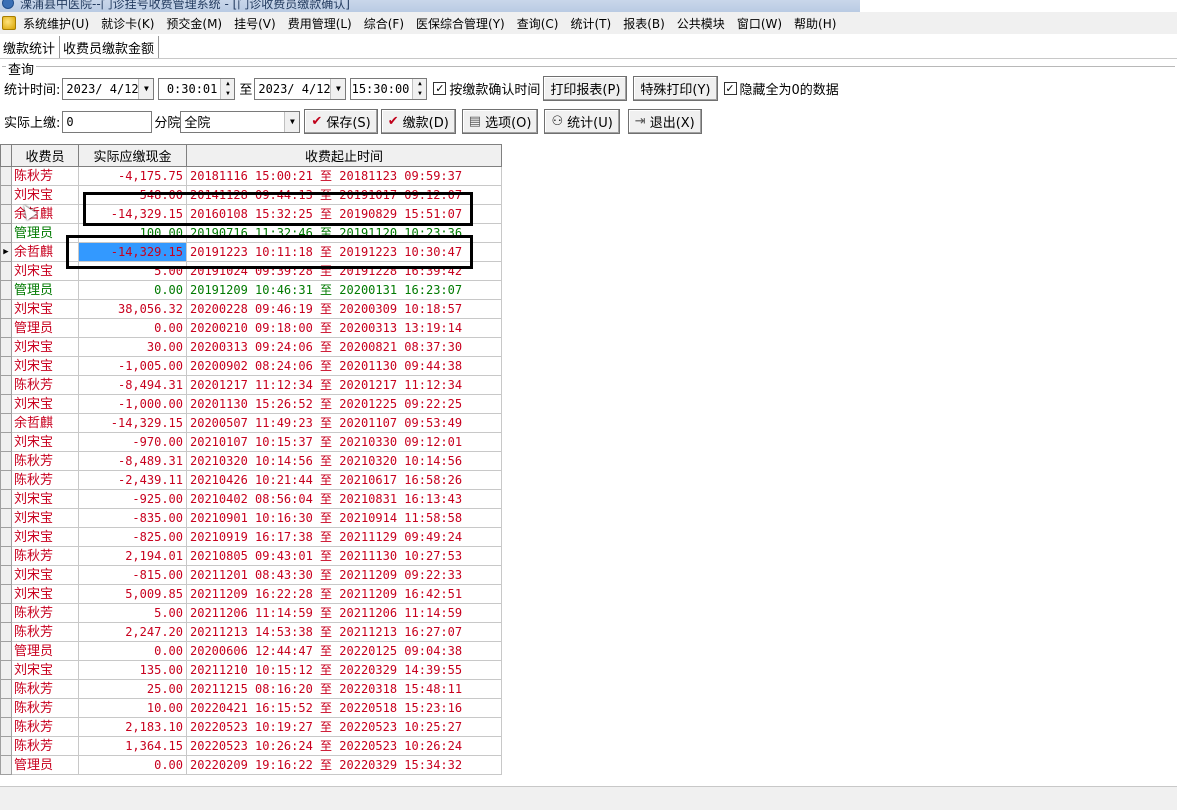 The image size is (1177, 810). Describe the element at coordinates (344, 575) in the screenshot. I see `cell-period: 20211201 08:43:30 至 20211209 09:22:33` at that location.